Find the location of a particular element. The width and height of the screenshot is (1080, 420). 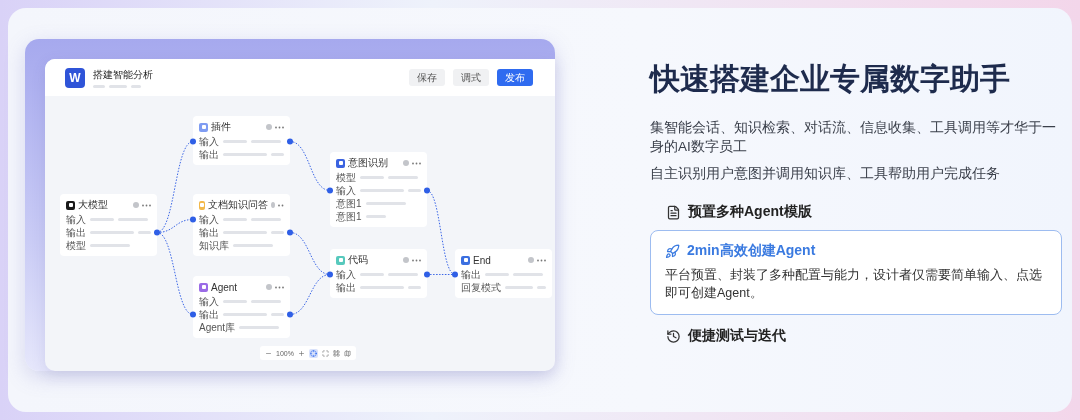

feature-item: 预置多种Agent模版 is located at coordinates (856, 212).